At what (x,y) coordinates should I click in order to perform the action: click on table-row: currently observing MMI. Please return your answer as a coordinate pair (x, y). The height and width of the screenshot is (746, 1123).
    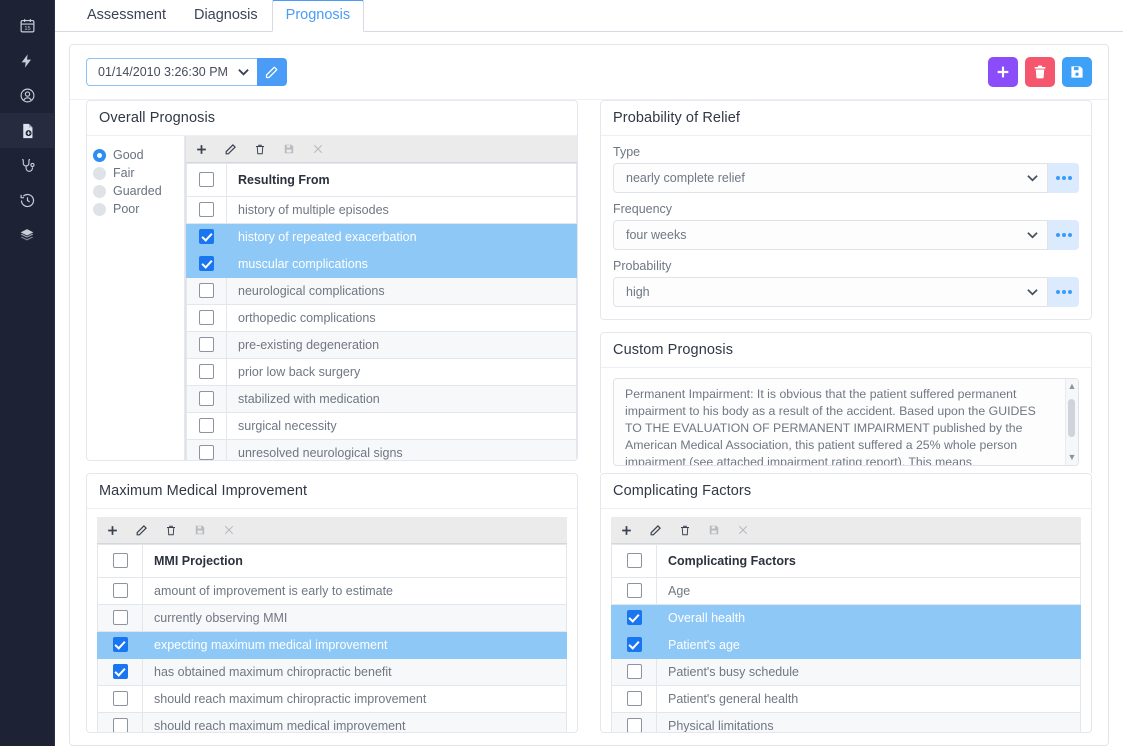
    Looking at the image, I should click on (332, 618).